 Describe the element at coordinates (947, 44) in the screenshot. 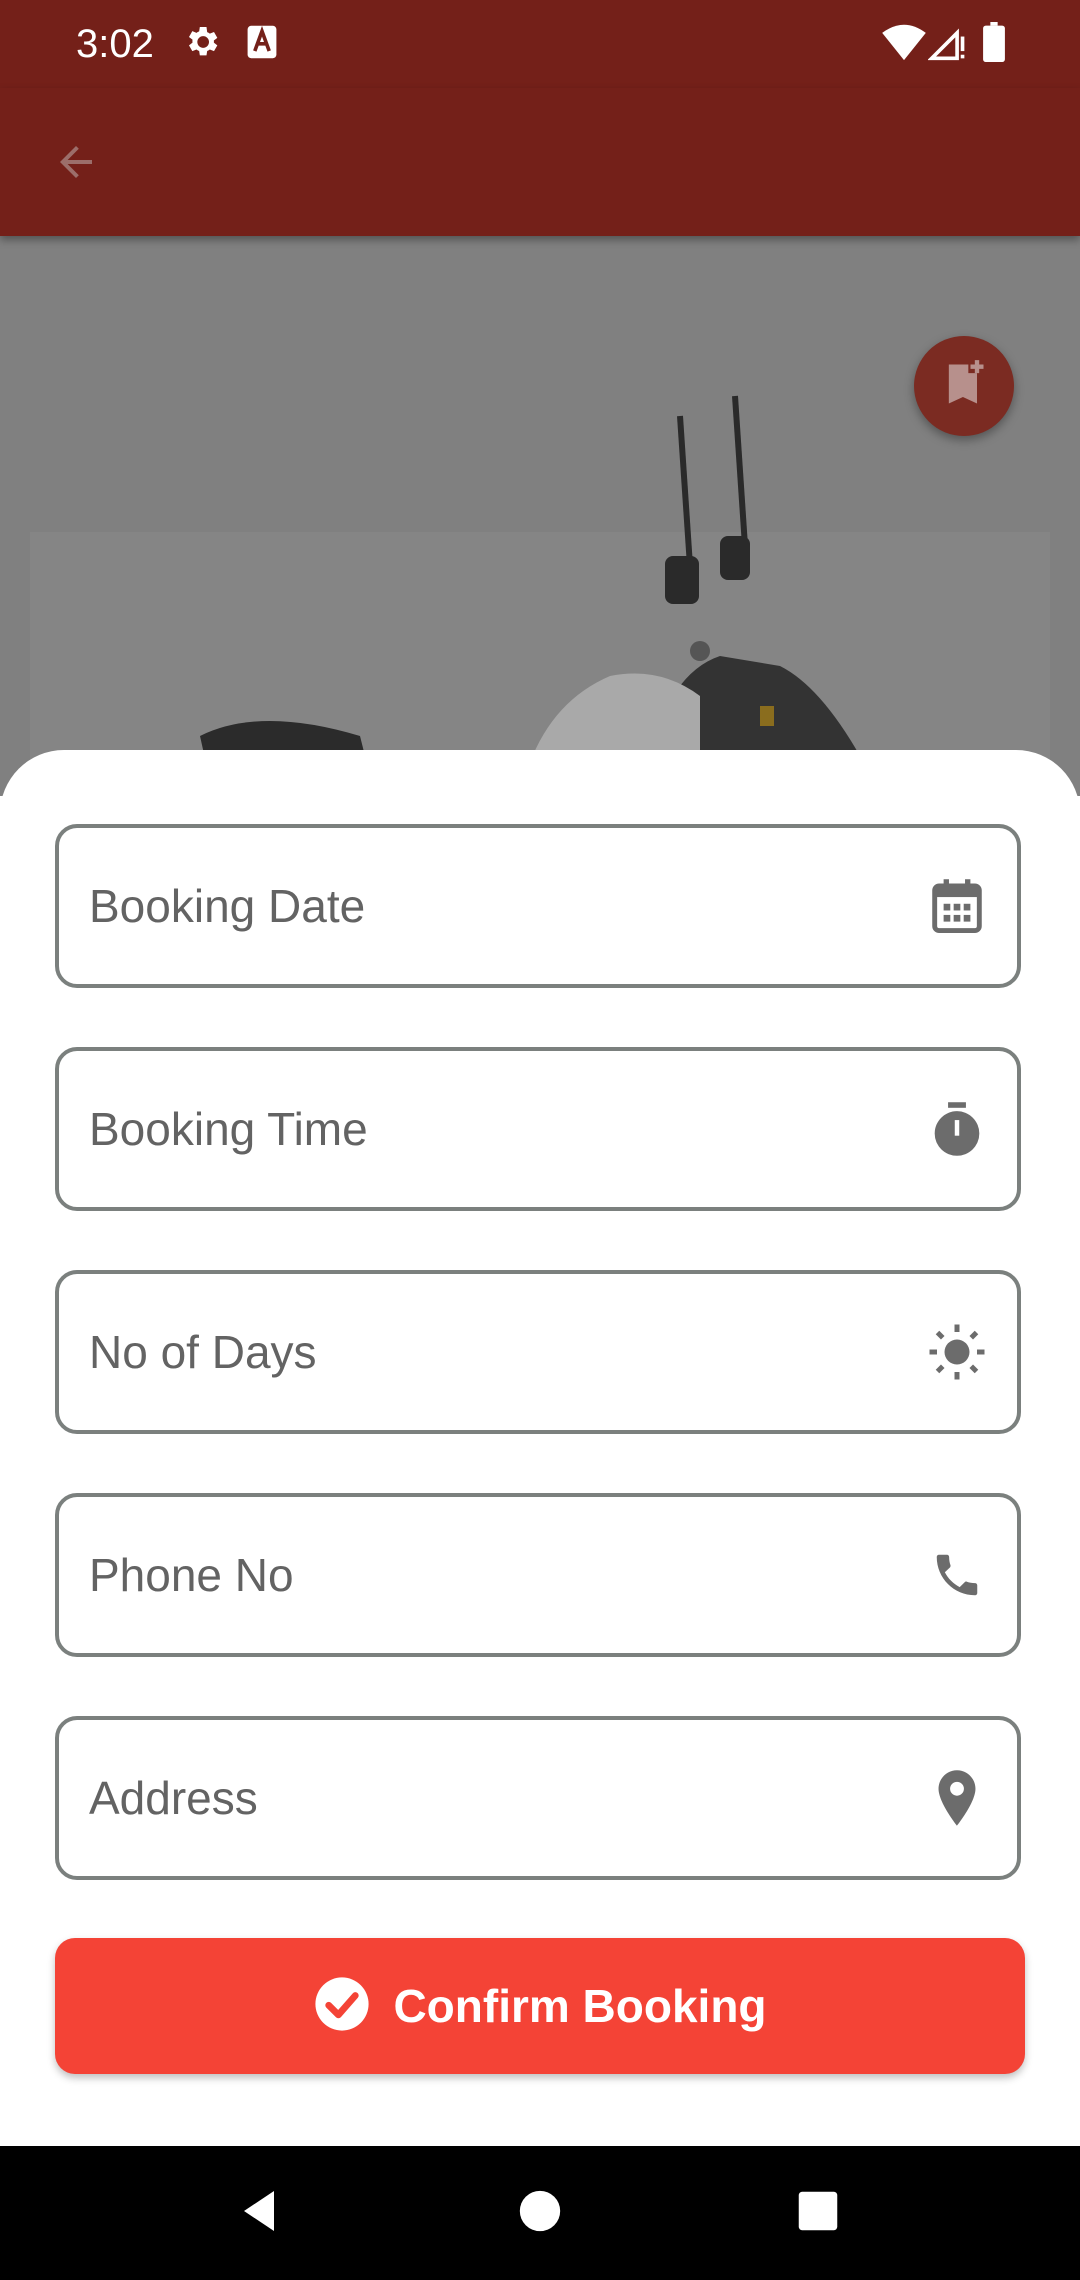

I see `cell-signal-icon` at that location.